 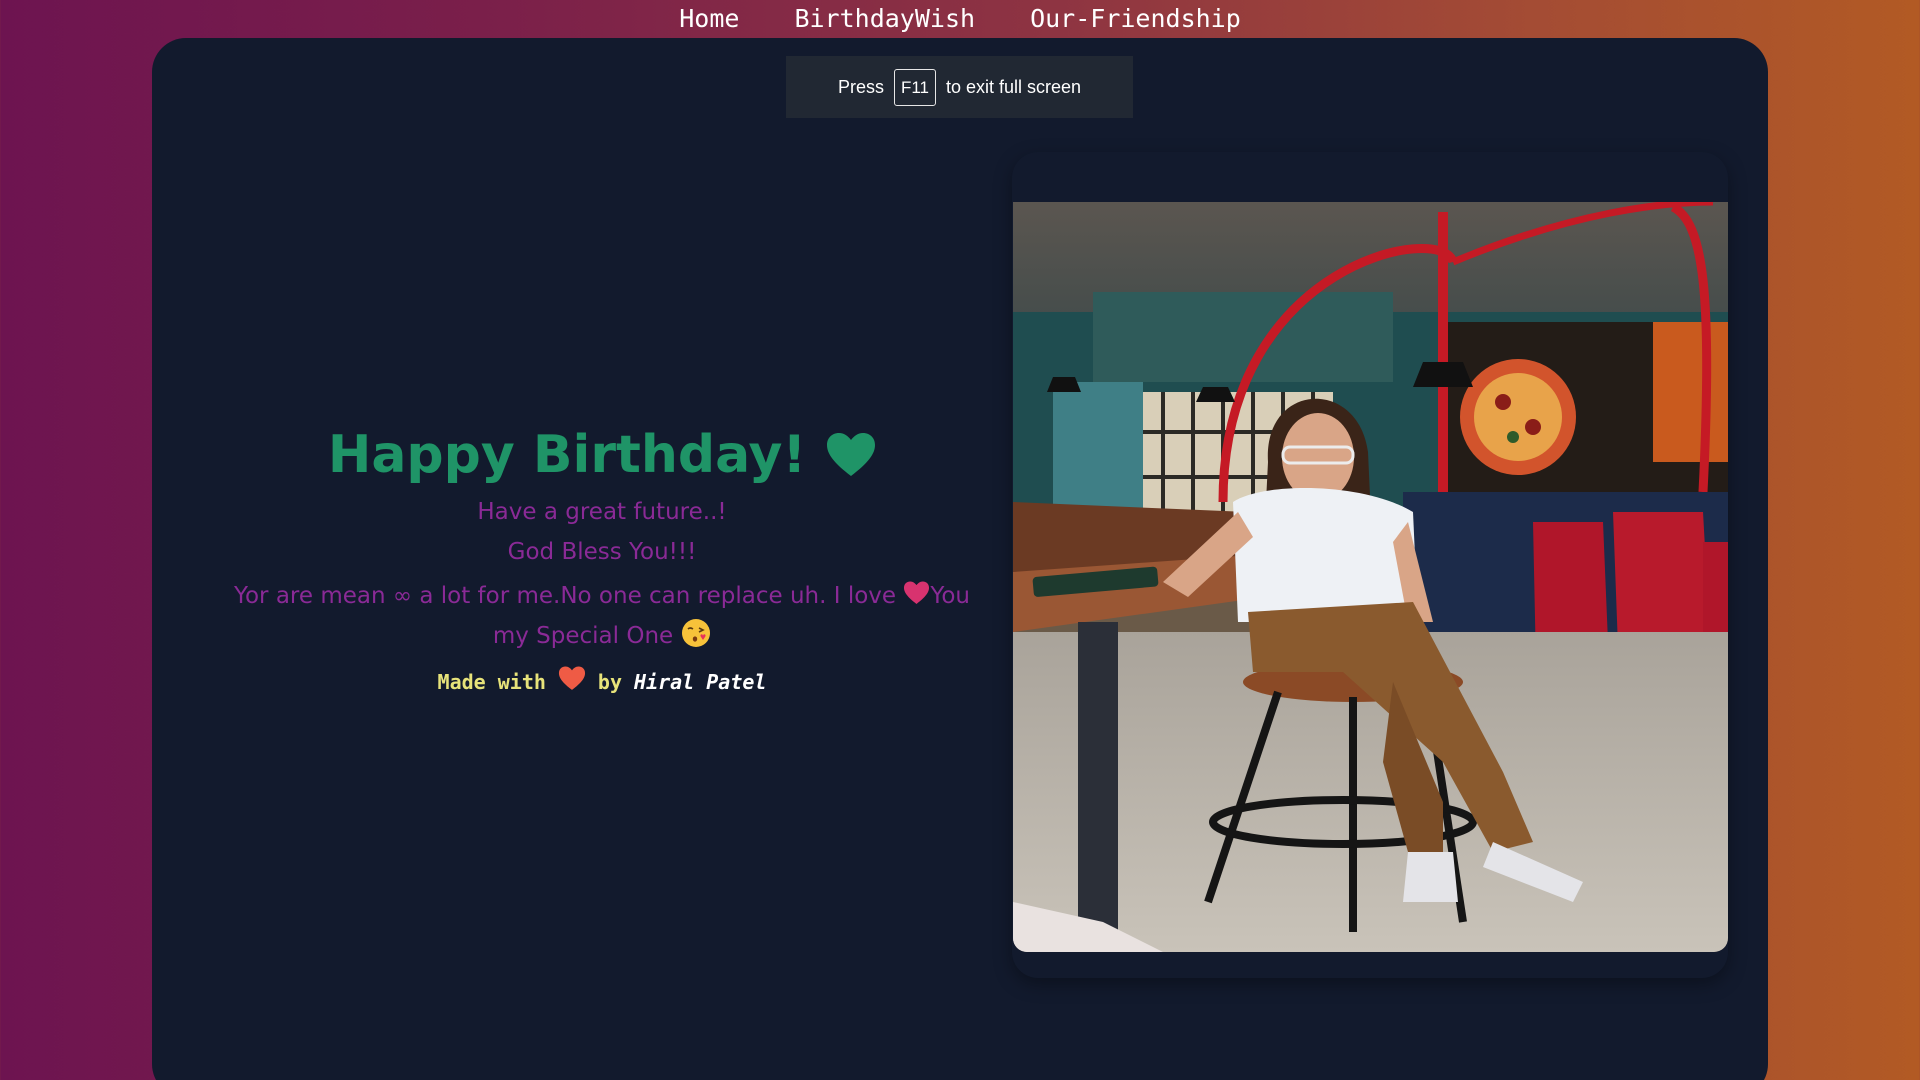 I want to click on love-you-text: You, so click(x=950, y=596).